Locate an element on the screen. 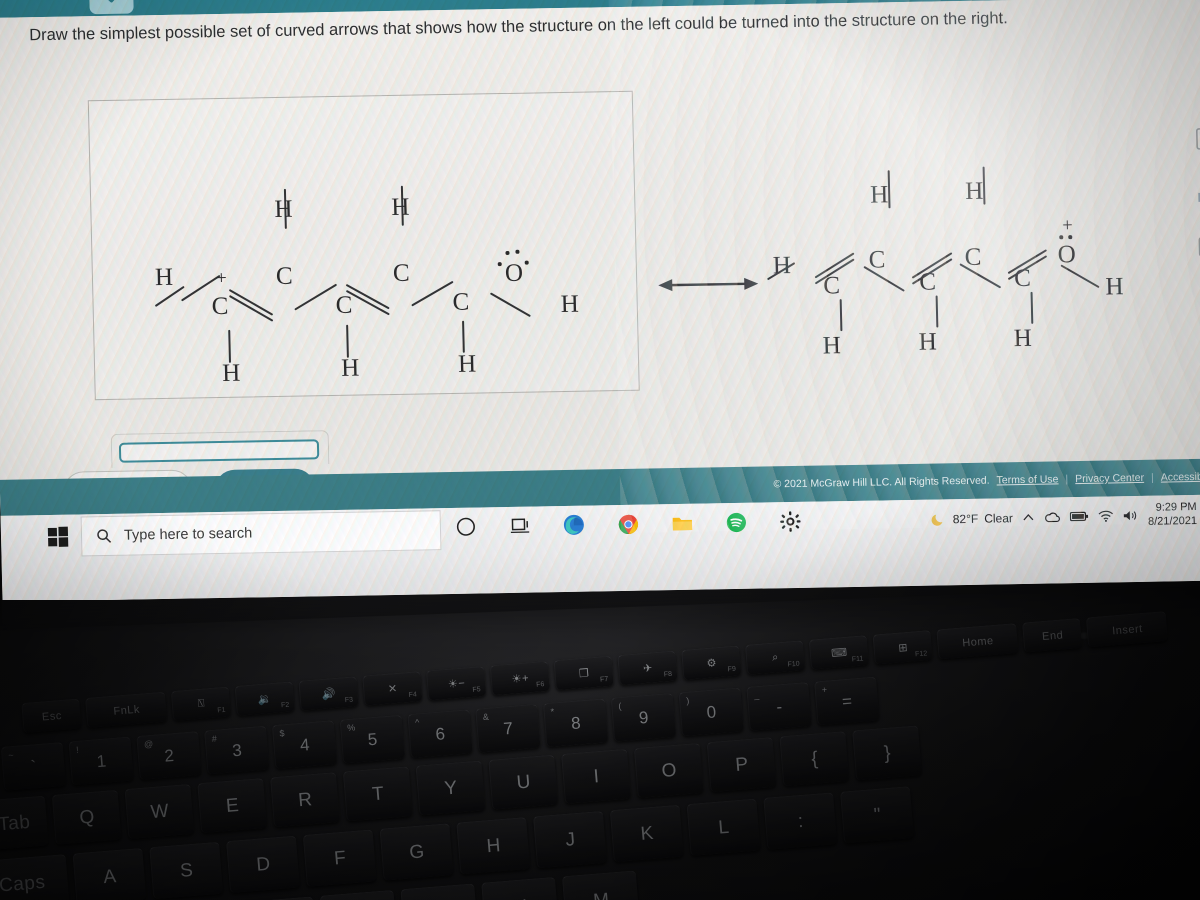  atom-h-o: H is located at coordinates (1114, 287).